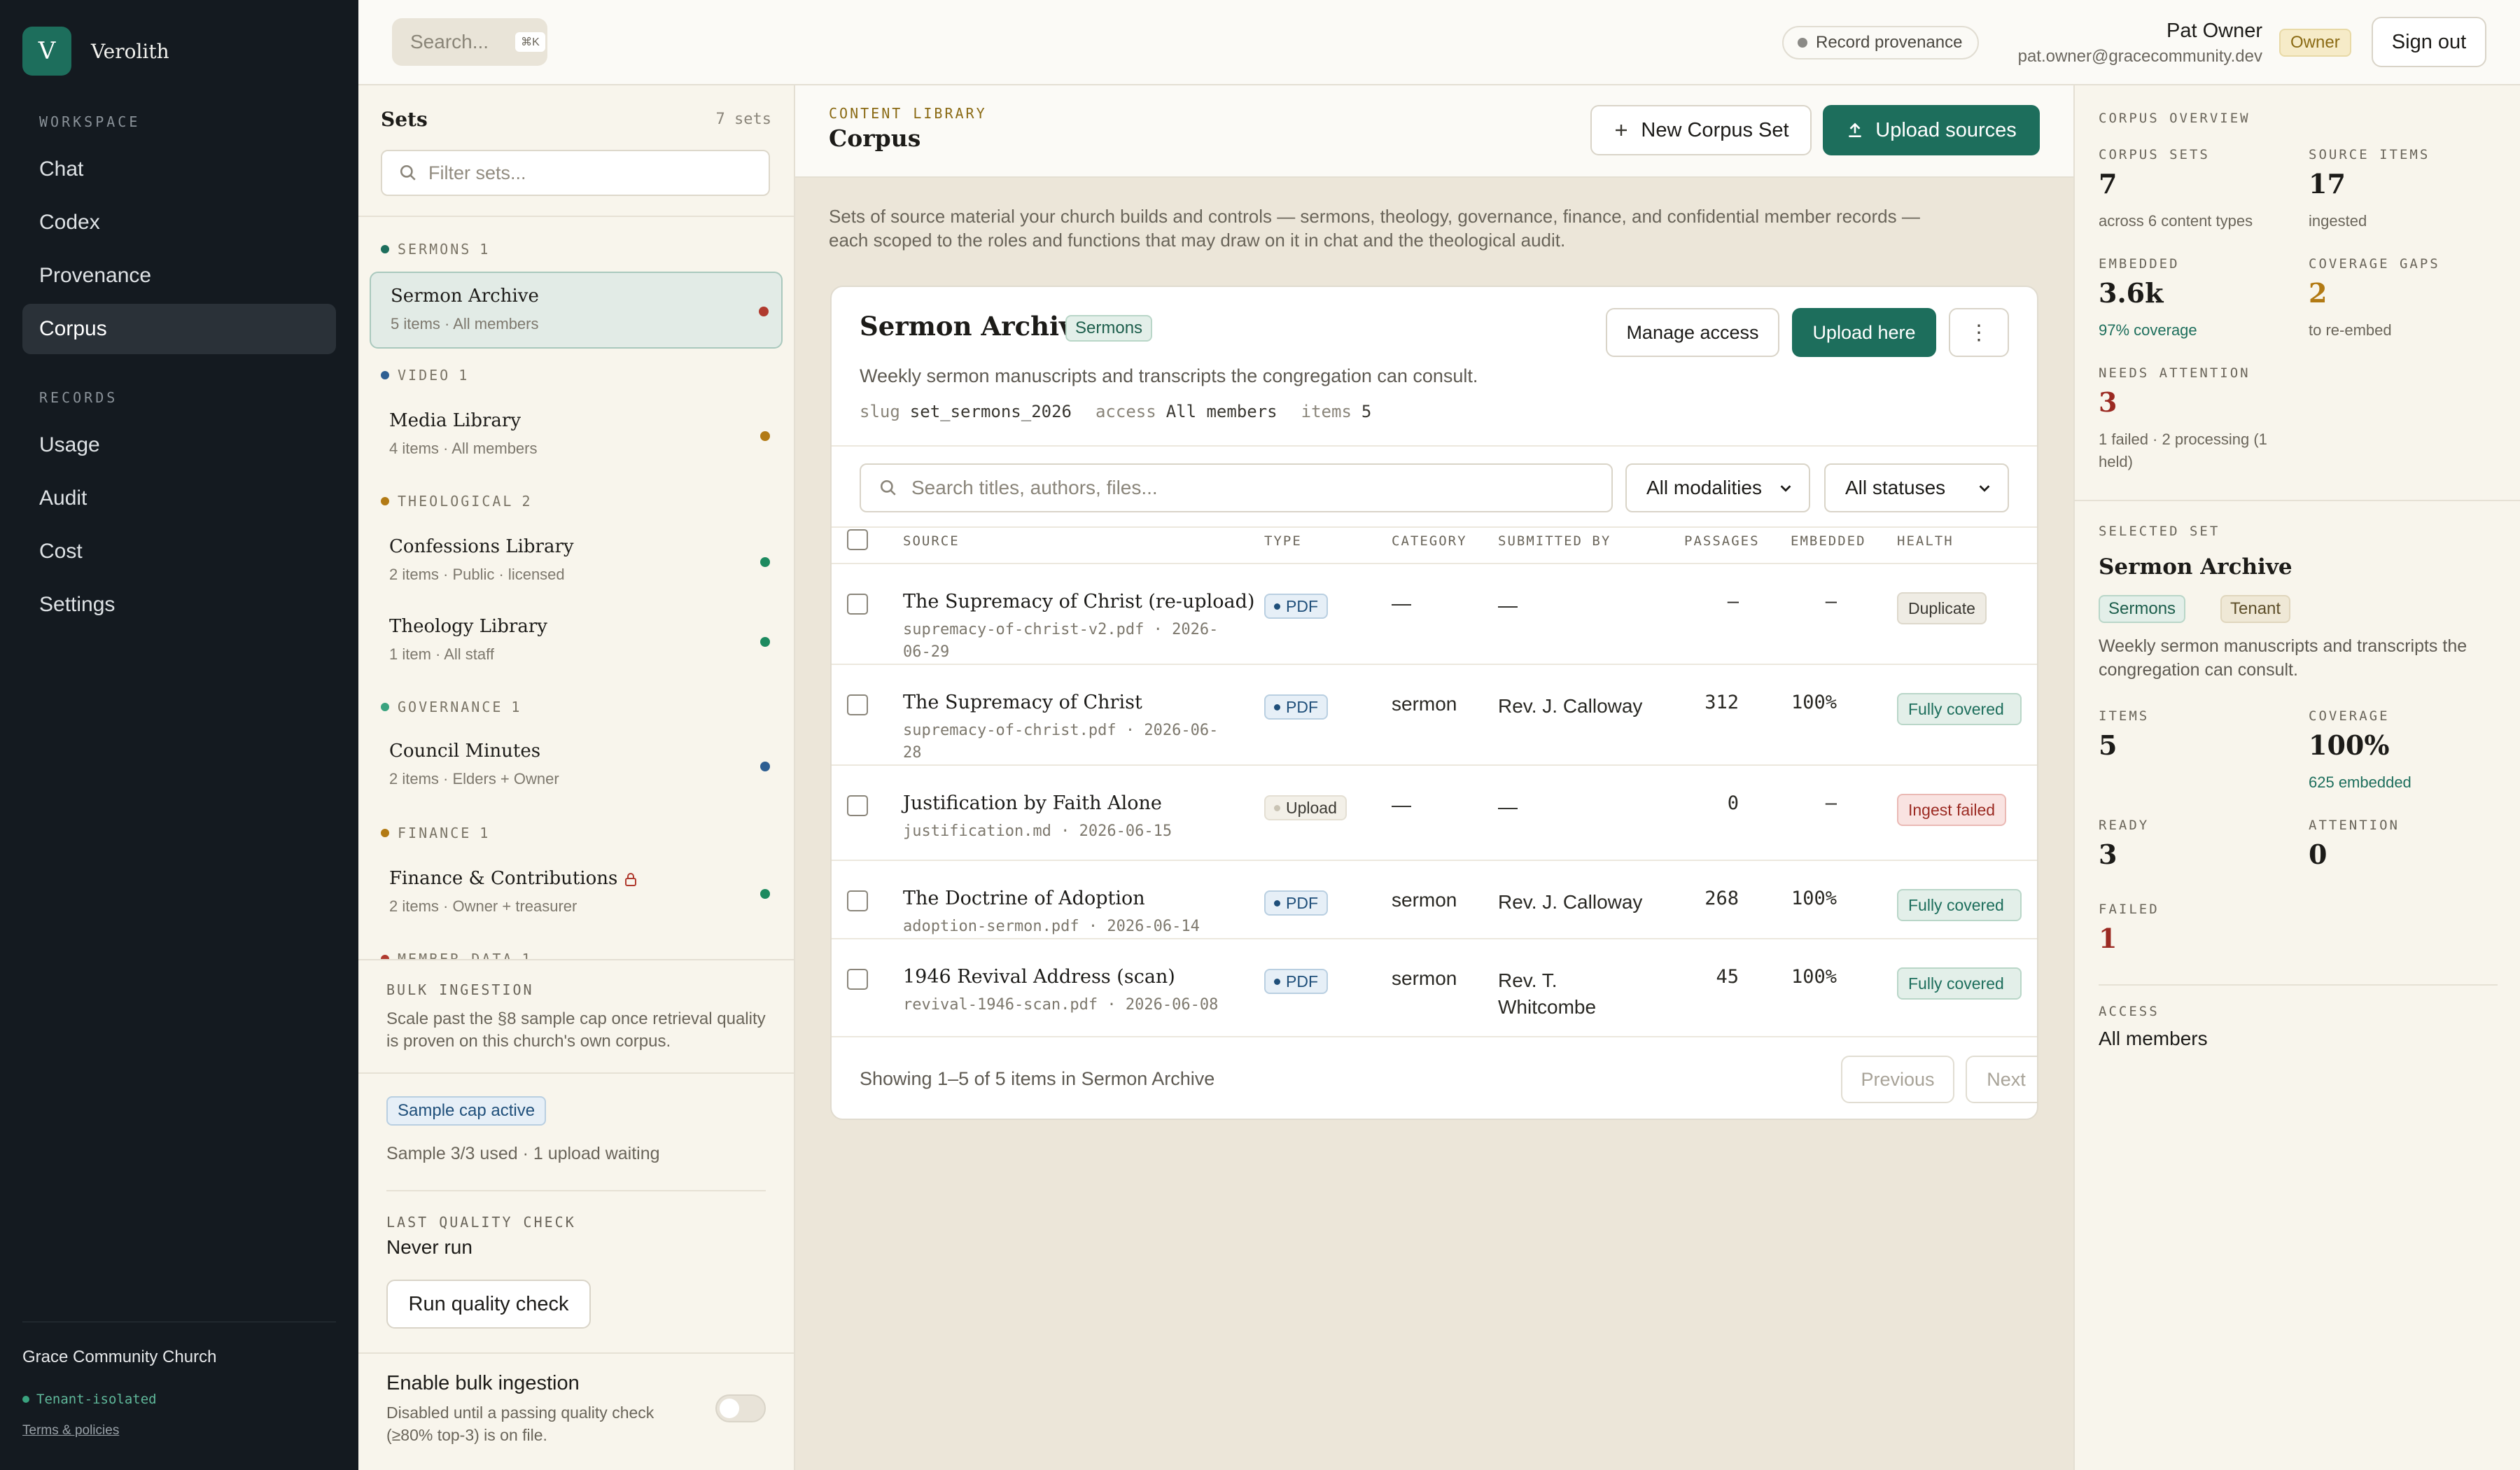 The image size is (2520, 1470). I want to click on col-category: CATEGORY, so click(1429, 541).